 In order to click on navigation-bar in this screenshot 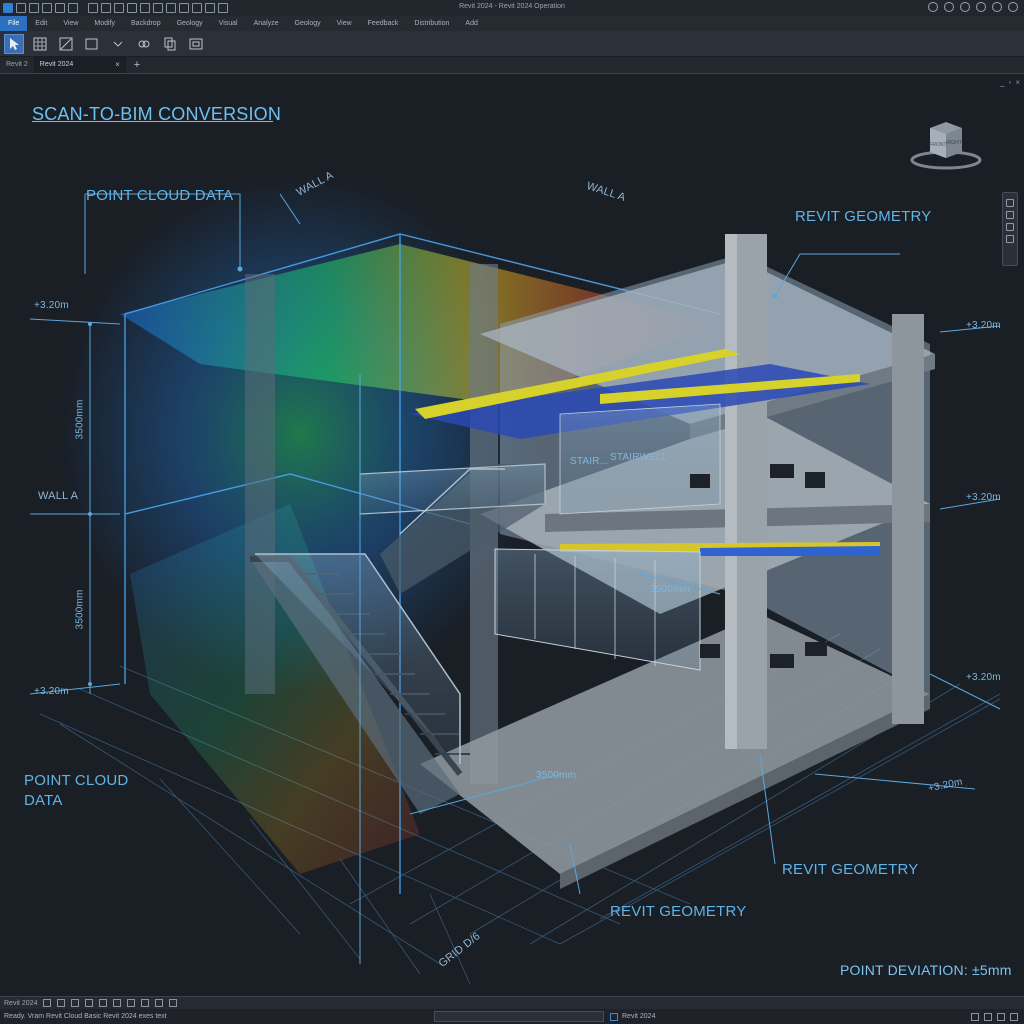, I will do `click(1010, 229)`.